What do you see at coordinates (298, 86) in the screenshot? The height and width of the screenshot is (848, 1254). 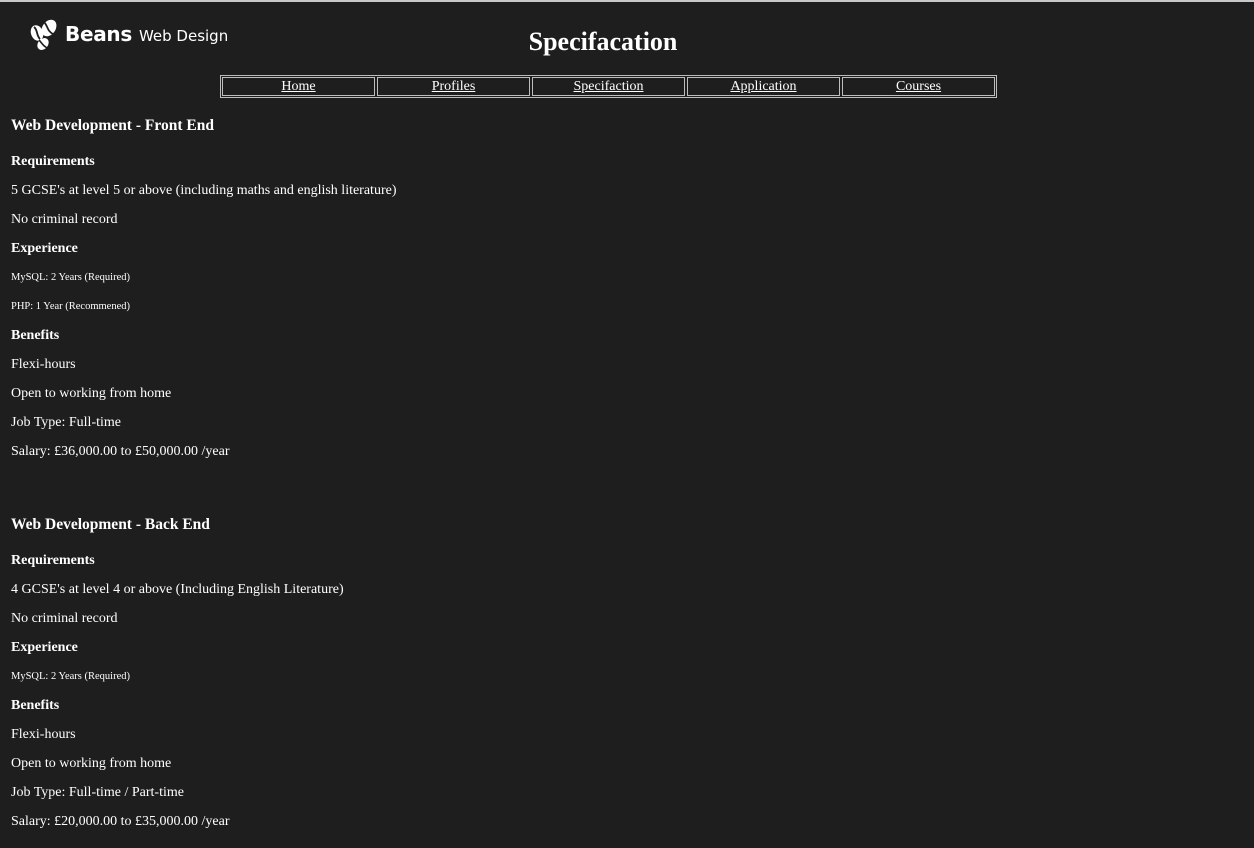 I see `nav-link-home: Home` at bounding box center [298, 86].